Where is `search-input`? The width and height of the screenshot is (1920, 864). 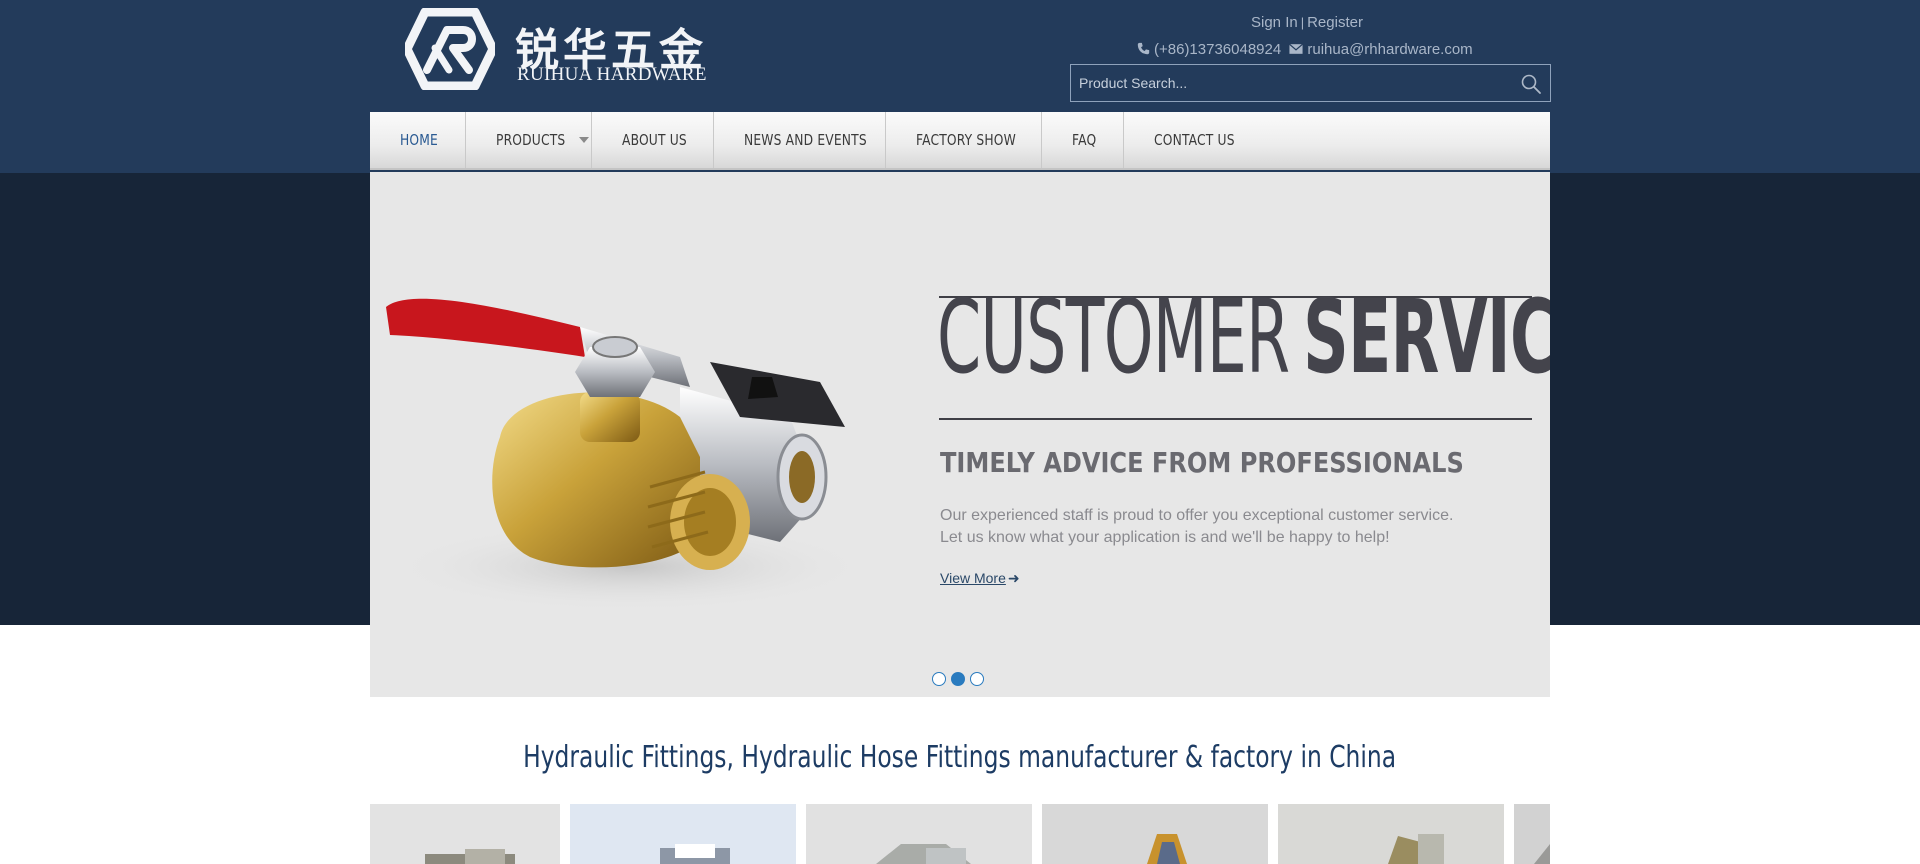 search-input is located at coordinates (1286, 83).